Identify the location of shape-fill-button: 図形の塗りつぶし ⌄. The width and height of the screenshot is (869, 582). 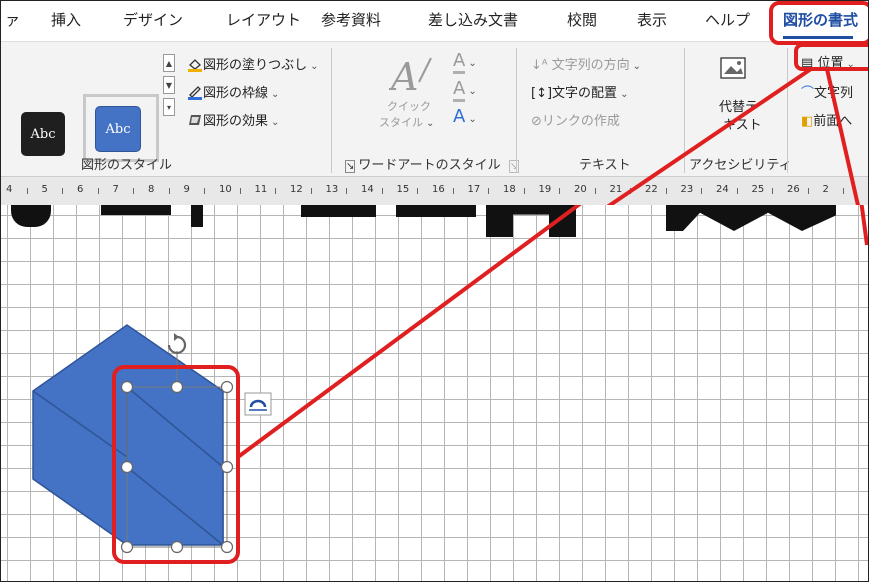
(253, 63).